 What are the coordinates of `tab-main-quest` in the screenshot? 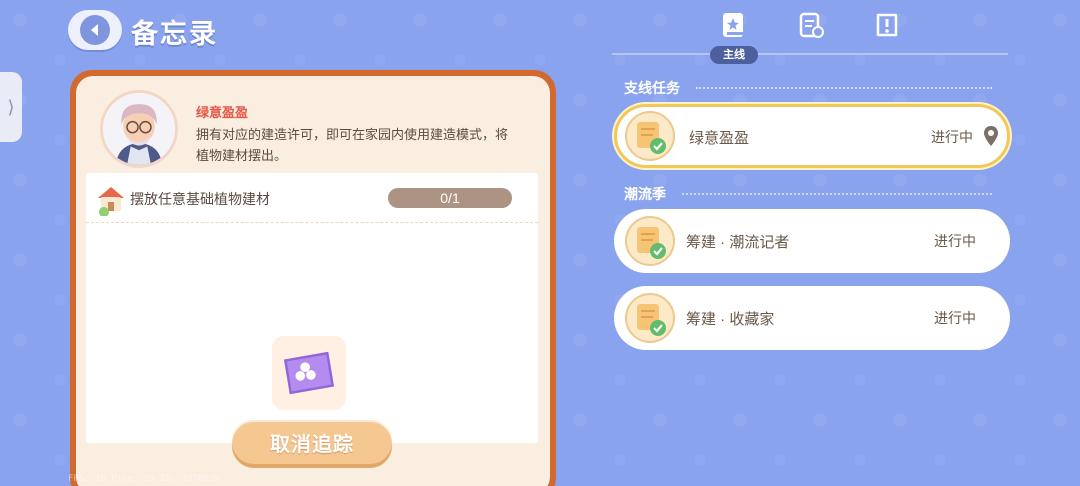 It's located at (733, 25).